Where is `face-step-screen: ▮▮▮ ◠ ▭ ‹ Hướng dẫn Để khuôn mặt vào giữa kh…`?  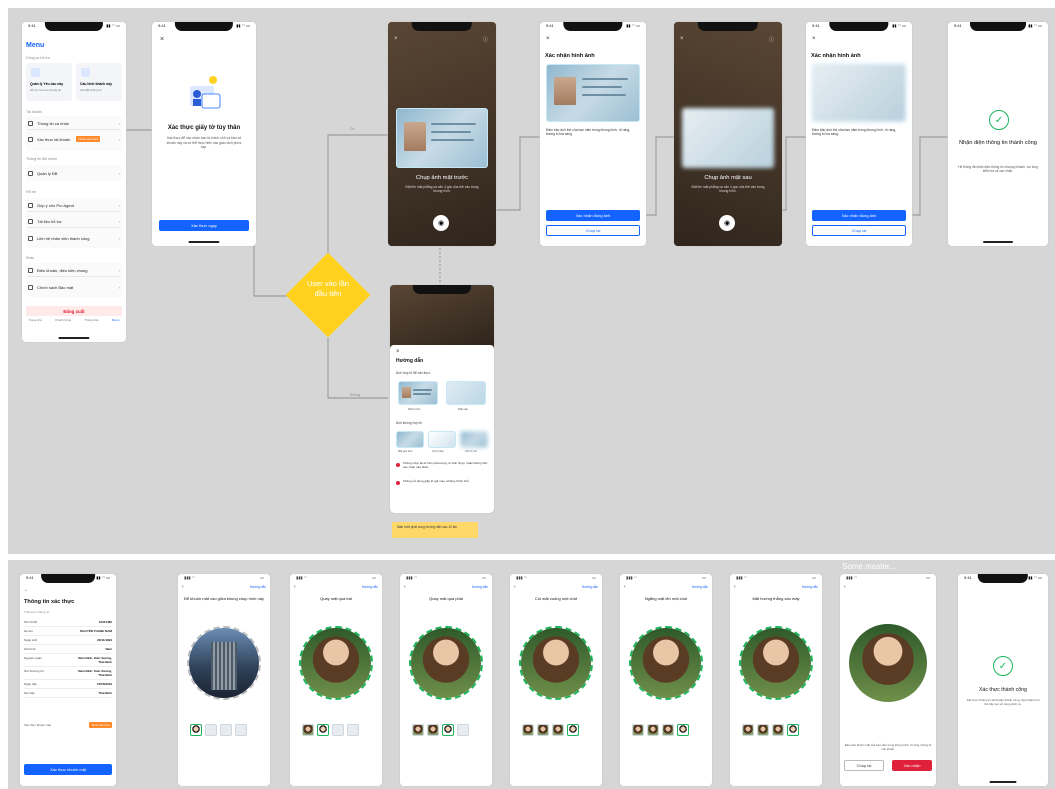 face-step-screen: ▮▮▮ ◠ ▭ ‹ Hướng dẫn Để khuôn mặt vào giữa kh… is located at coordinates (224, 680).